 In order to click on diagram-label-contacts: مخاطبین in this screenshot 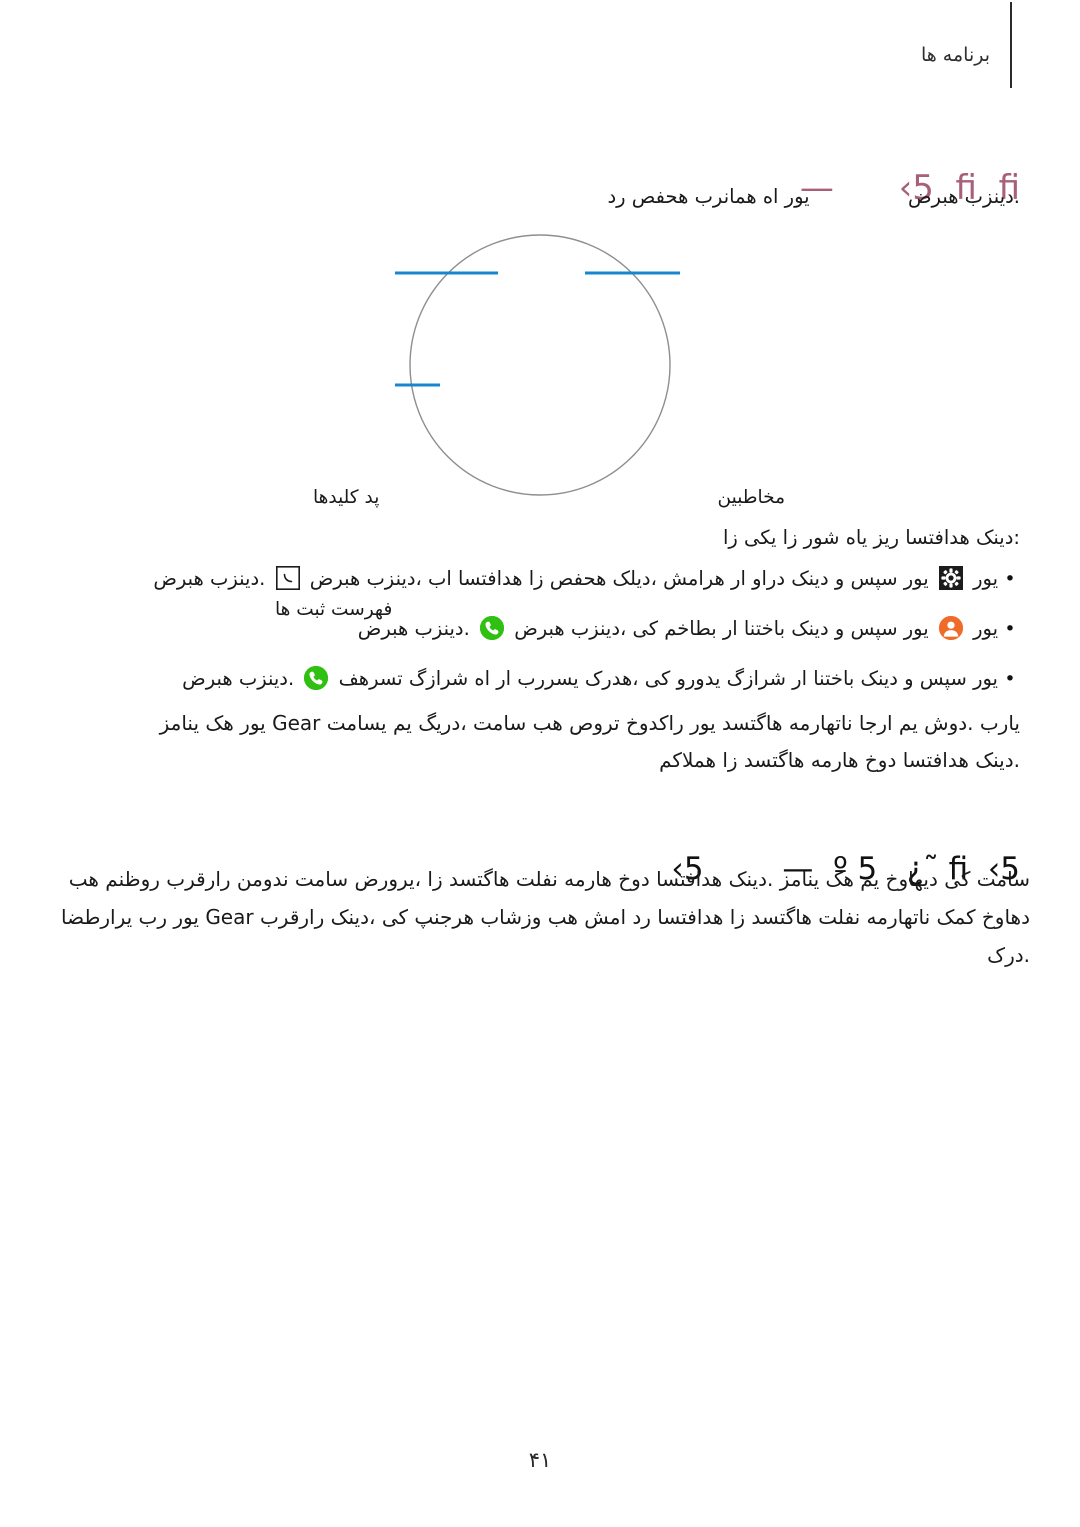, I will do `click(751, 497)`.